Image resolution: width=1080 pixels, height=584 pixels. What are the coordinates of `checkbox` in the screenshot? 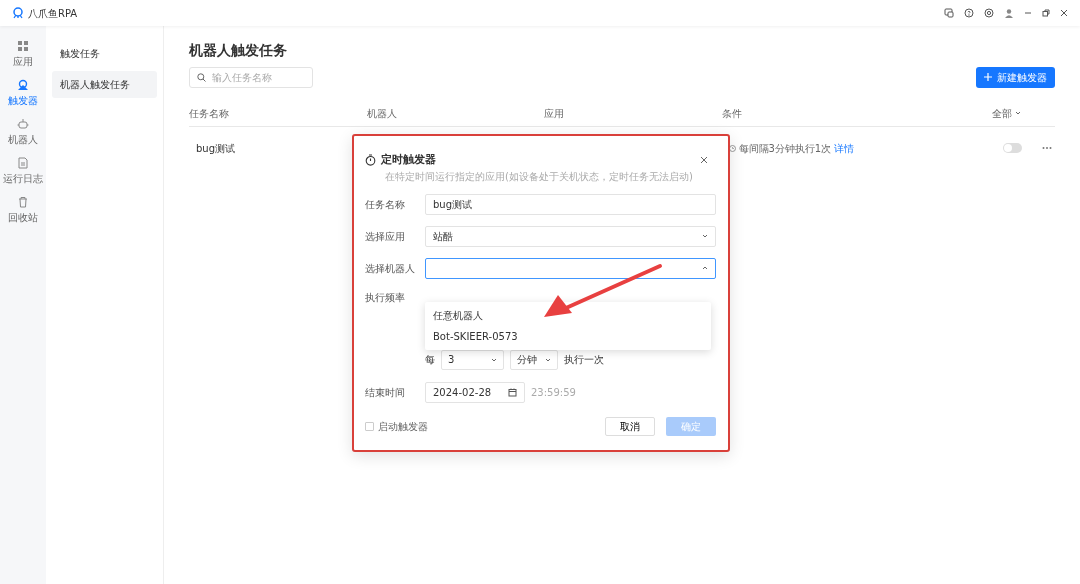 It's located at (369, 426).